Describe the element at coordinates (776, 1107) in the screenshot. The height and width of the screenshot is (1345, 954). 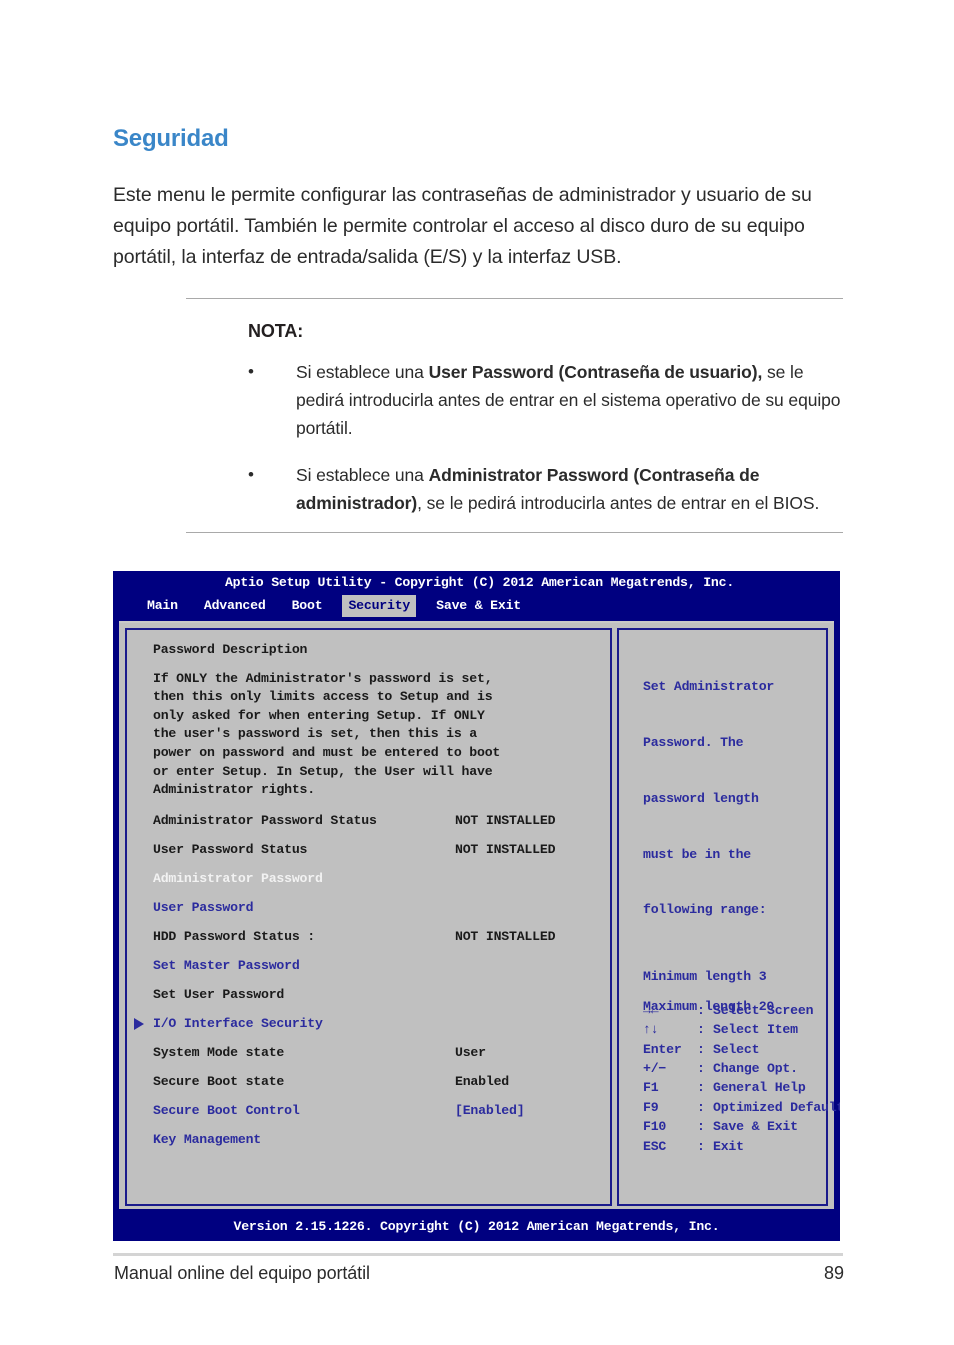
I see `key-action: Optimized Defaults` at that location.